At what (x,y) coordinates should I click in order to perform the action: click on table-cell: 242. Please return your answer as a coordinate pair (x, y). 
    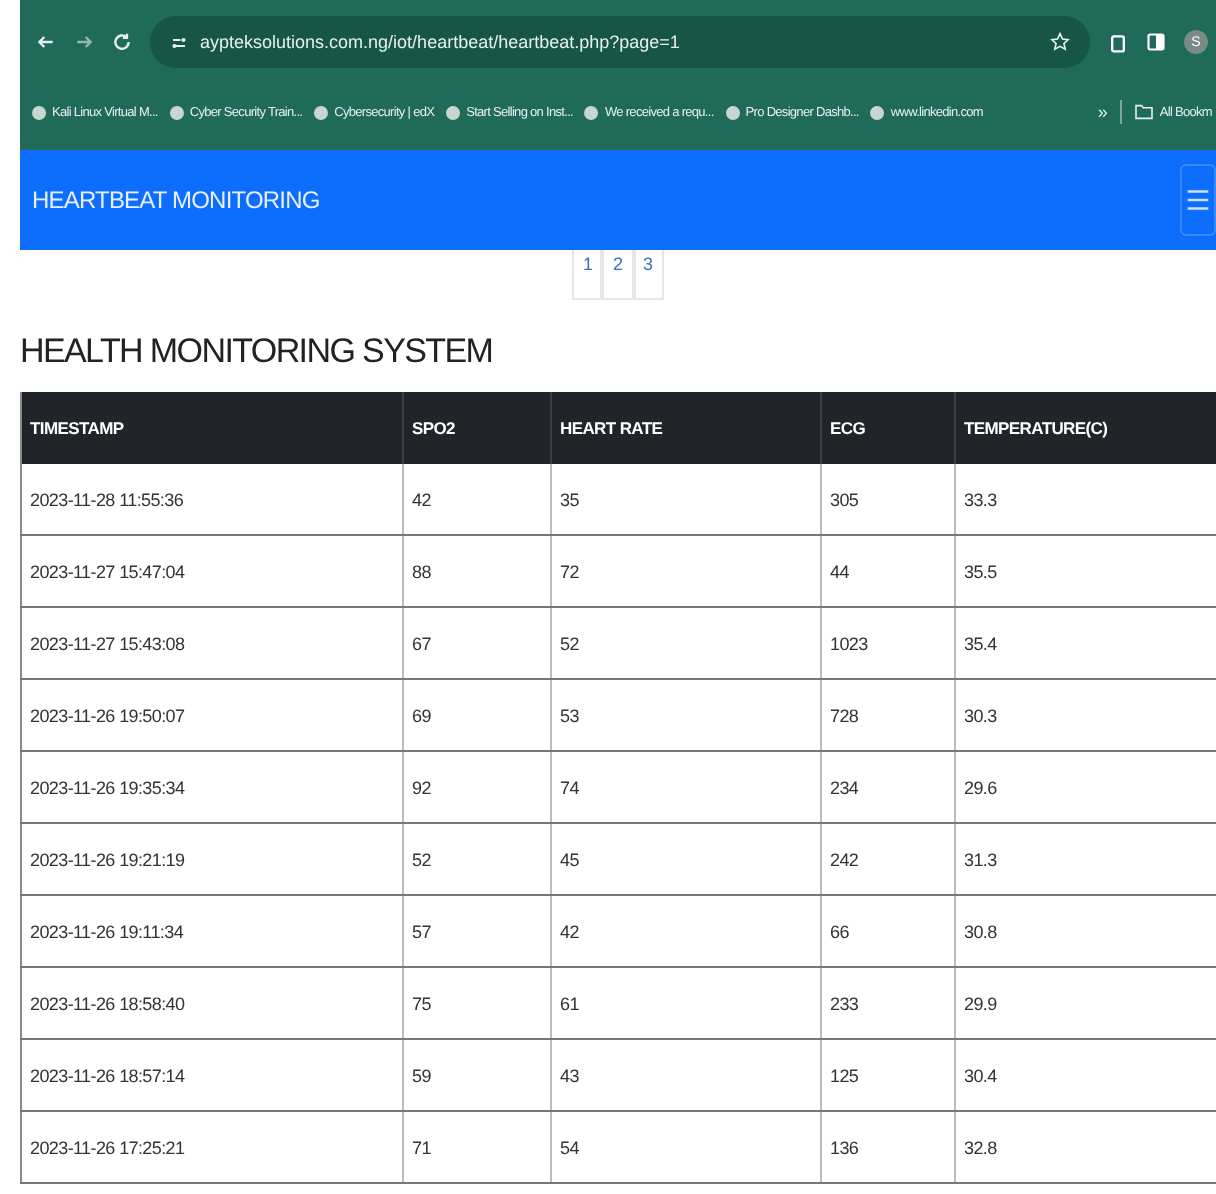
    Looking at the image, I should click on (888, 859).